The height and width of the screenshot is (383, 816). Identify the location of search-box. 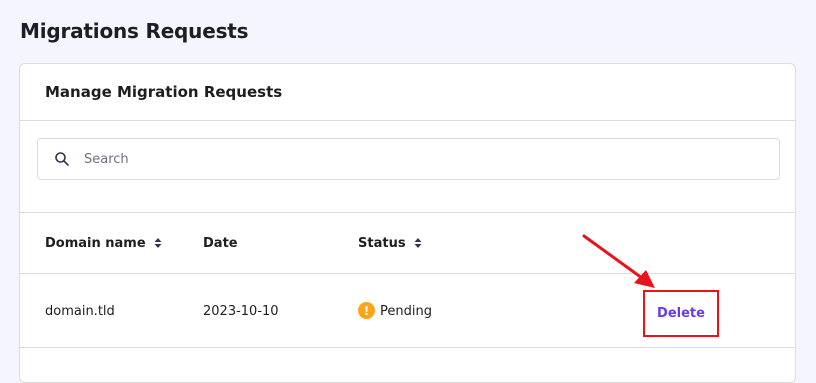
(408, 159).